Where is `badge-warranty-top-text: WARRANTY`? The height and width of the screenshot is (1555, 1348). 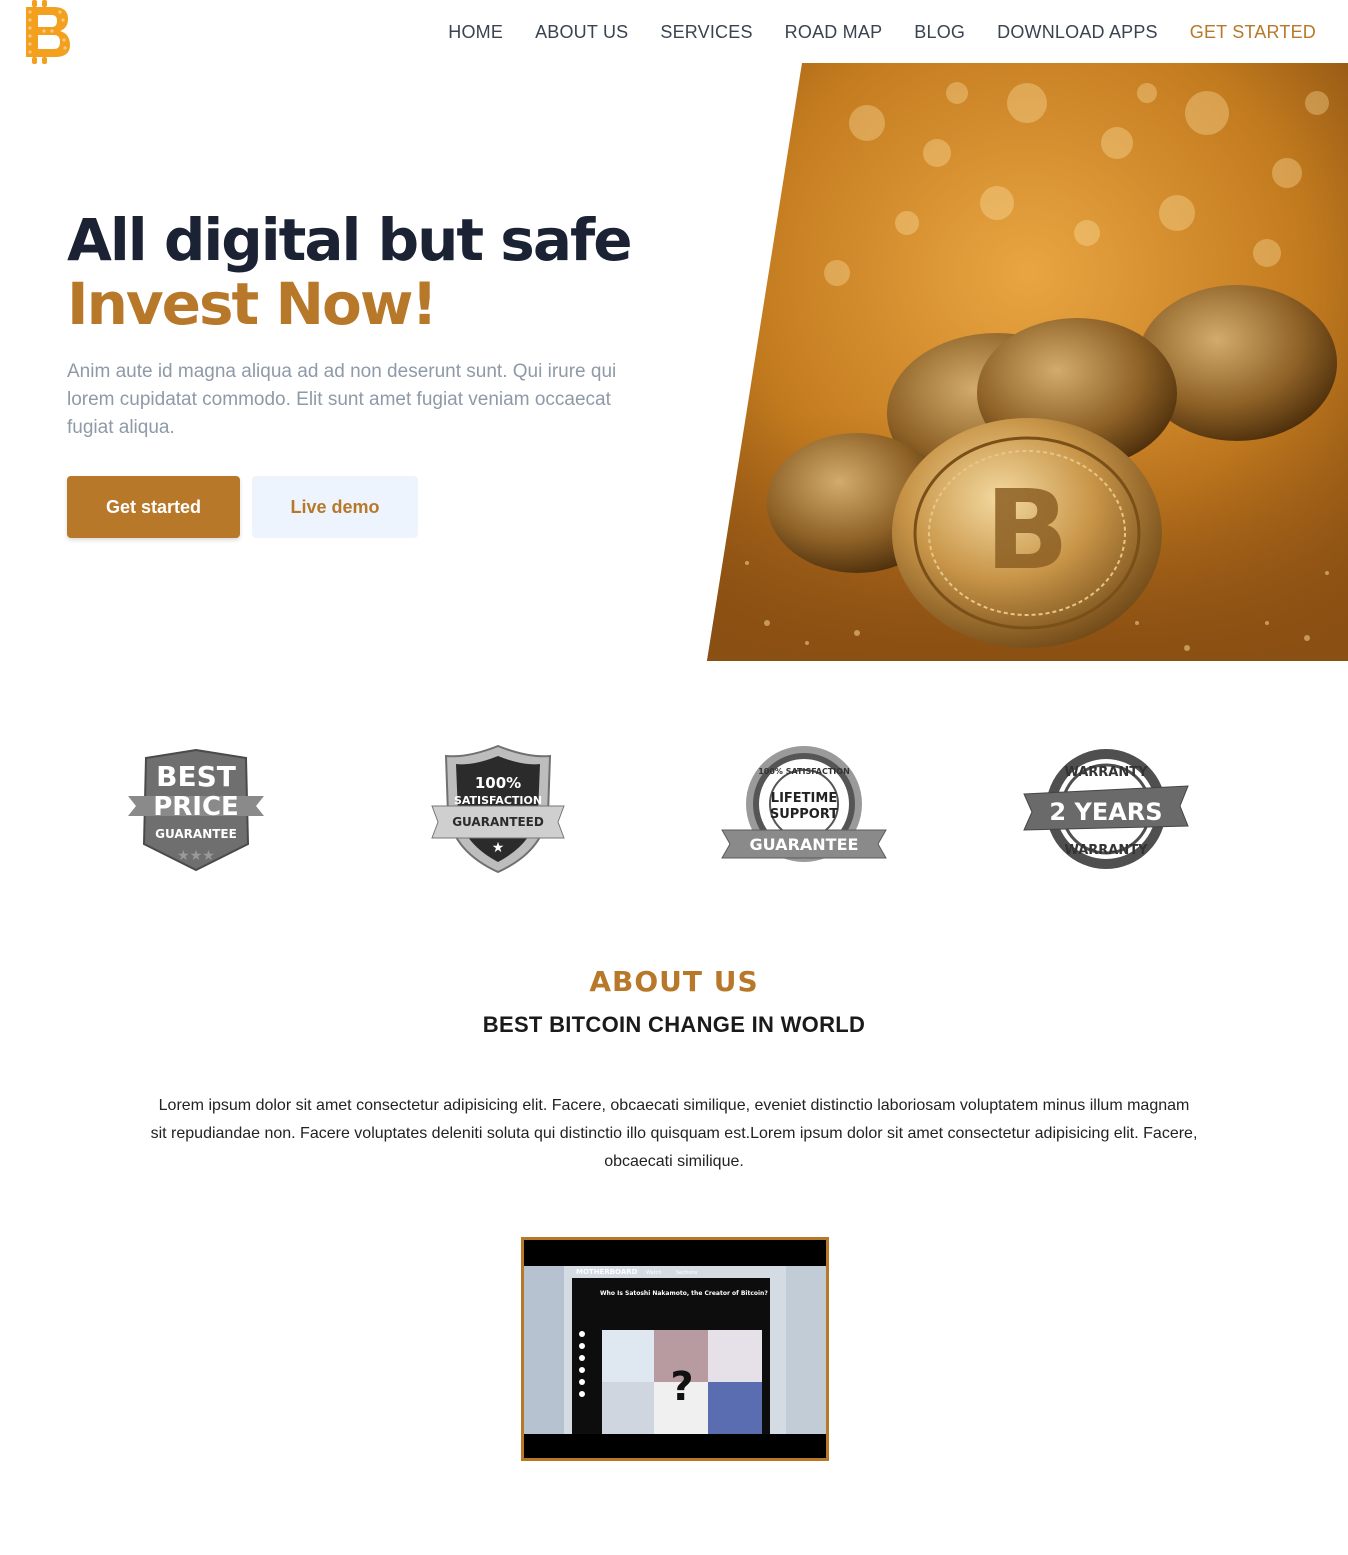 badge-warranty-top-text: WARRANTY is located at coordinates (1106, 772).